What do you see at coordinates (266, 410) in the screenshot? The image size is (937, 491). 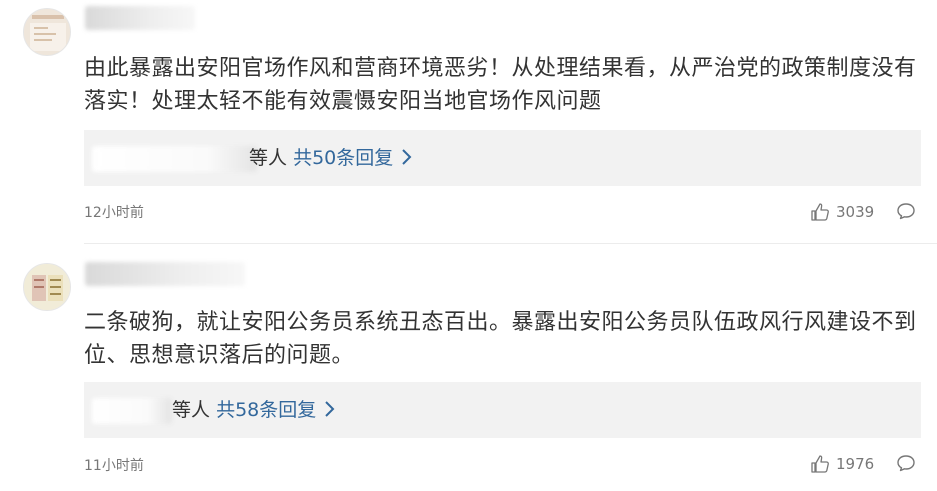 I see `reply-count-link: 共58条回复` at bounding box center [266, 410].